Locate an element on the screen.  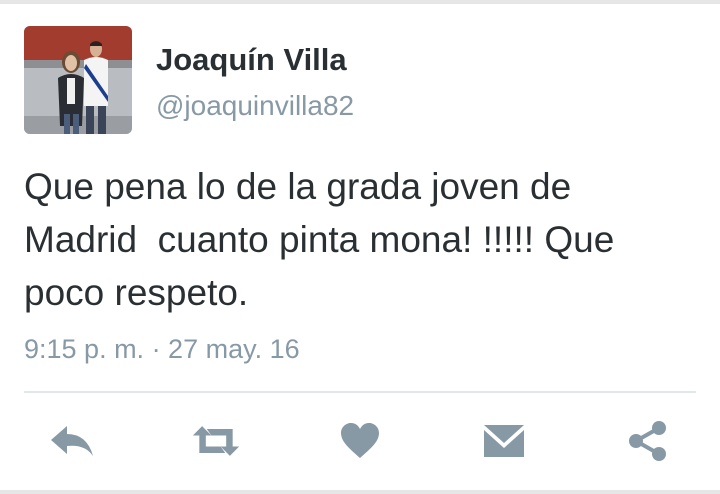
tweet-timestamp: 9:15 p. m. · 27 may. 16 is located at coordinates (162, 349).